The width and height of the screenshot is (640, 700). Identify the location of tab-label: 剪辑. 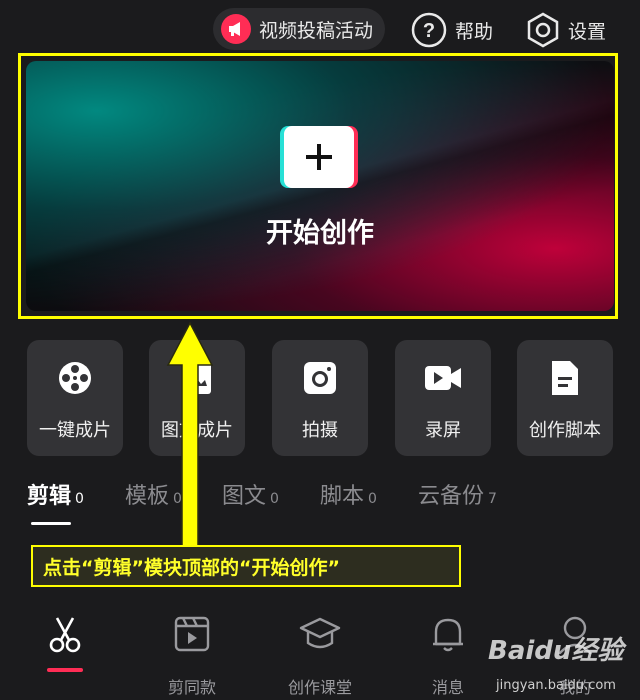
(49, 496).